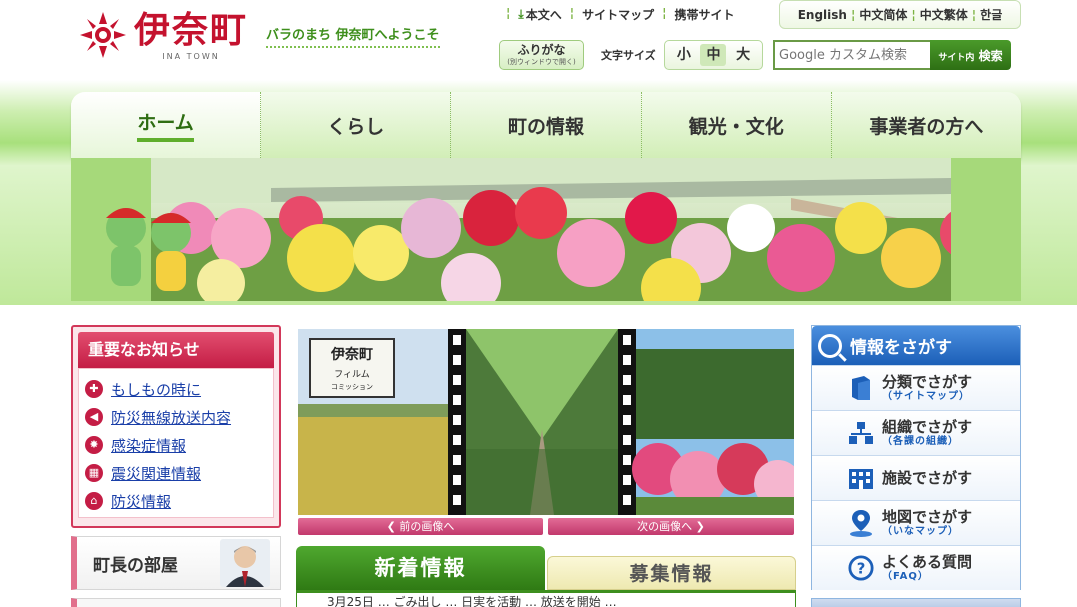 Image resolution: width=1077 pixels, height=607 pixels. What do you see at coordinates (743, 55) in the screenshot?
I see `font-size-large-button: 大` at bounding box center [743, 55].